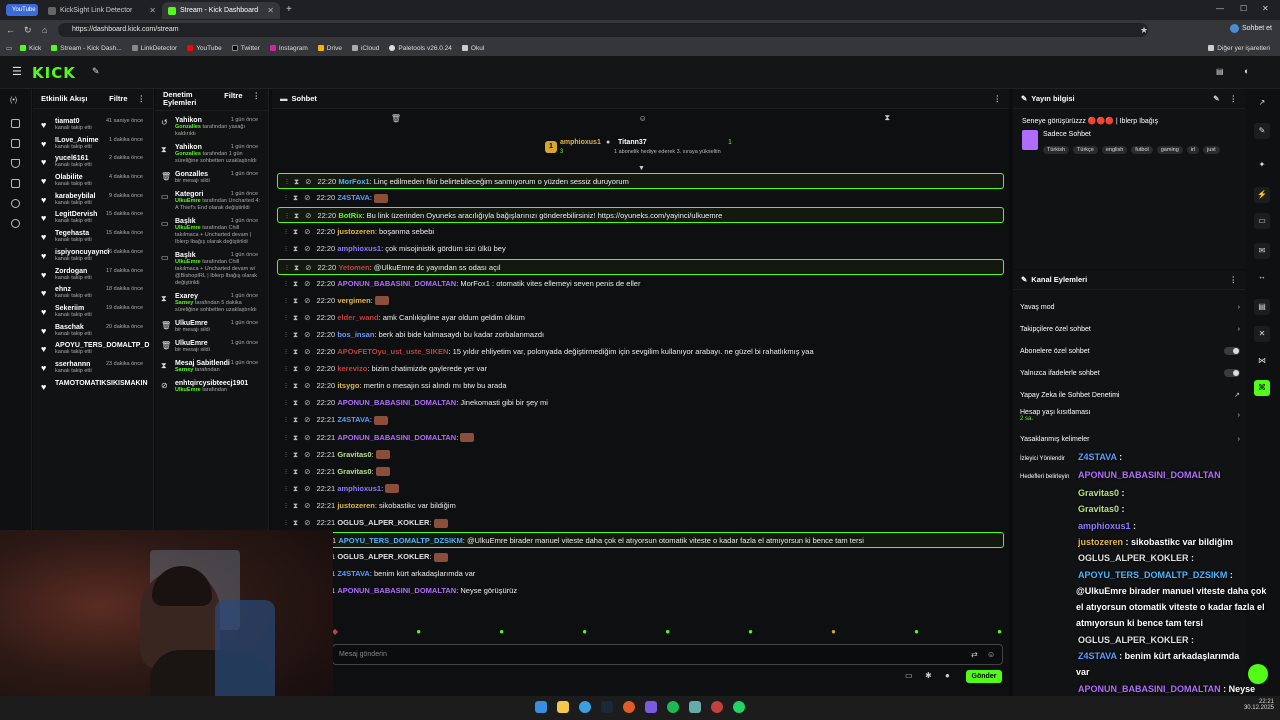 The image size is (1280, 720). Describe the element at coordinates (353, 181) in the screenshot. I see `message-username: MorFox1` at that location.